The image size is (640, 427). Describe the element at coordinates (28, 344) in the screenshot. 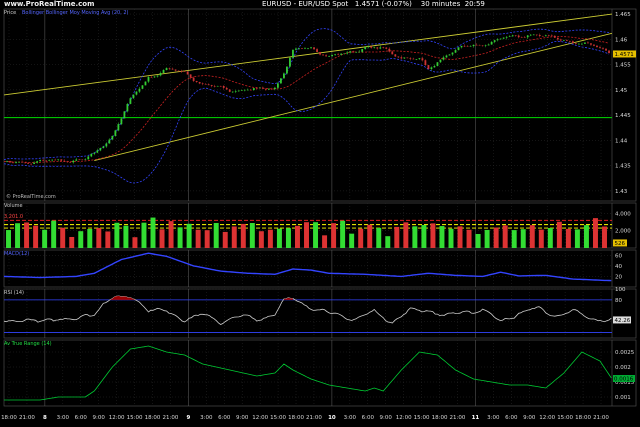

I see `atr-panel-label: Av True Range (14)` at that location.